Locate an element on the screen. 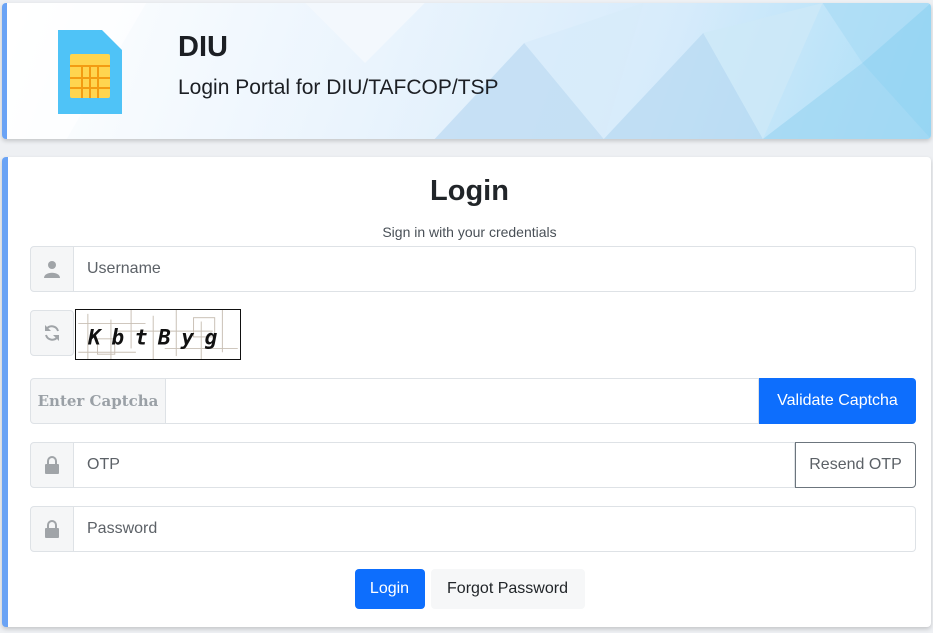 The height and width of the screenshot is (633, 933). captcha-label: Enter Captcha is located at coordinates (98, 401).